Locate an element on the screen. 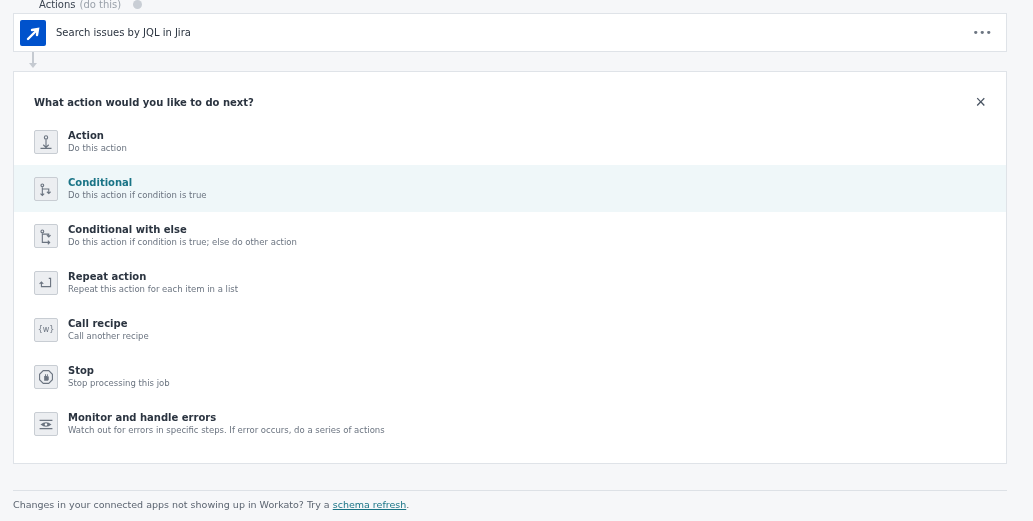 Image resolution: width=1033 pixels, height=521 pixels. option-title: Conditional is located at coordinates (101, 182).